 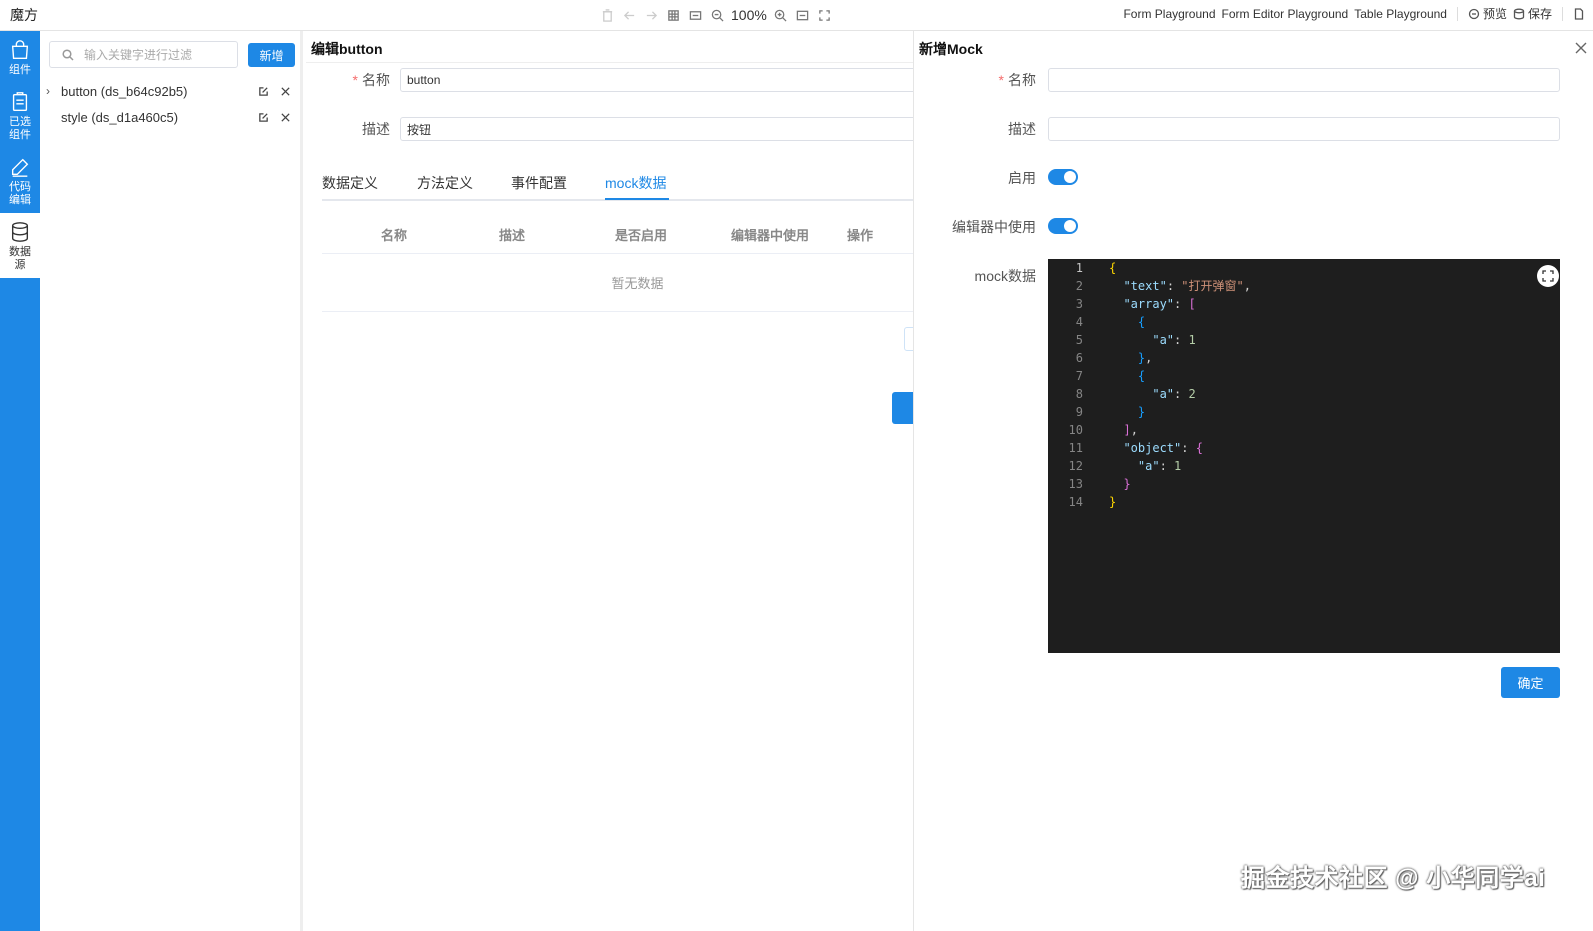 I want to click on left-nav: 组件 已选组件 代码编辑 数据源, so click(x=20, y=481).